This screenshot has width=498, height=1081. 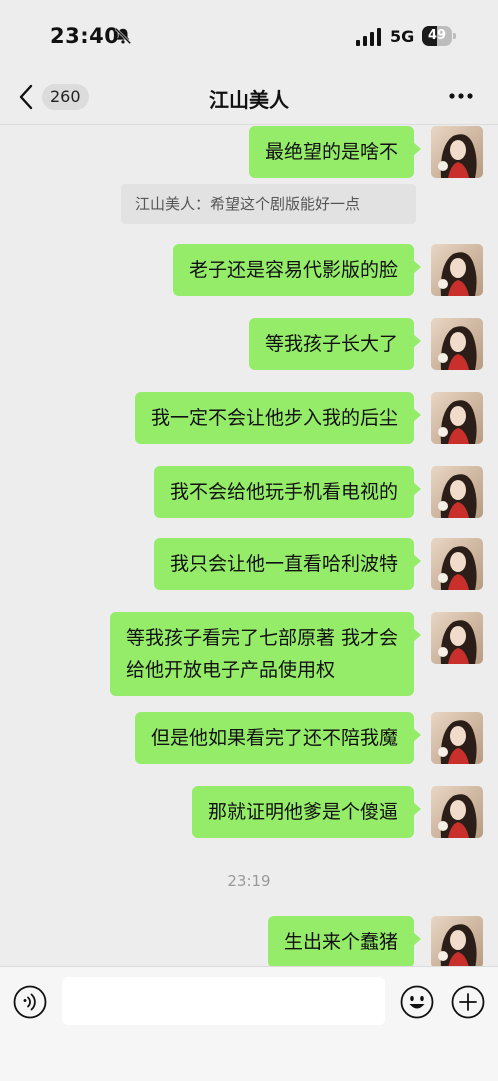 What do you see at coordinates (278, 418) in the screenshot?
I see `message-bubble: 我一定不会让他步入我的后尘` at bounding box center [278, 418].